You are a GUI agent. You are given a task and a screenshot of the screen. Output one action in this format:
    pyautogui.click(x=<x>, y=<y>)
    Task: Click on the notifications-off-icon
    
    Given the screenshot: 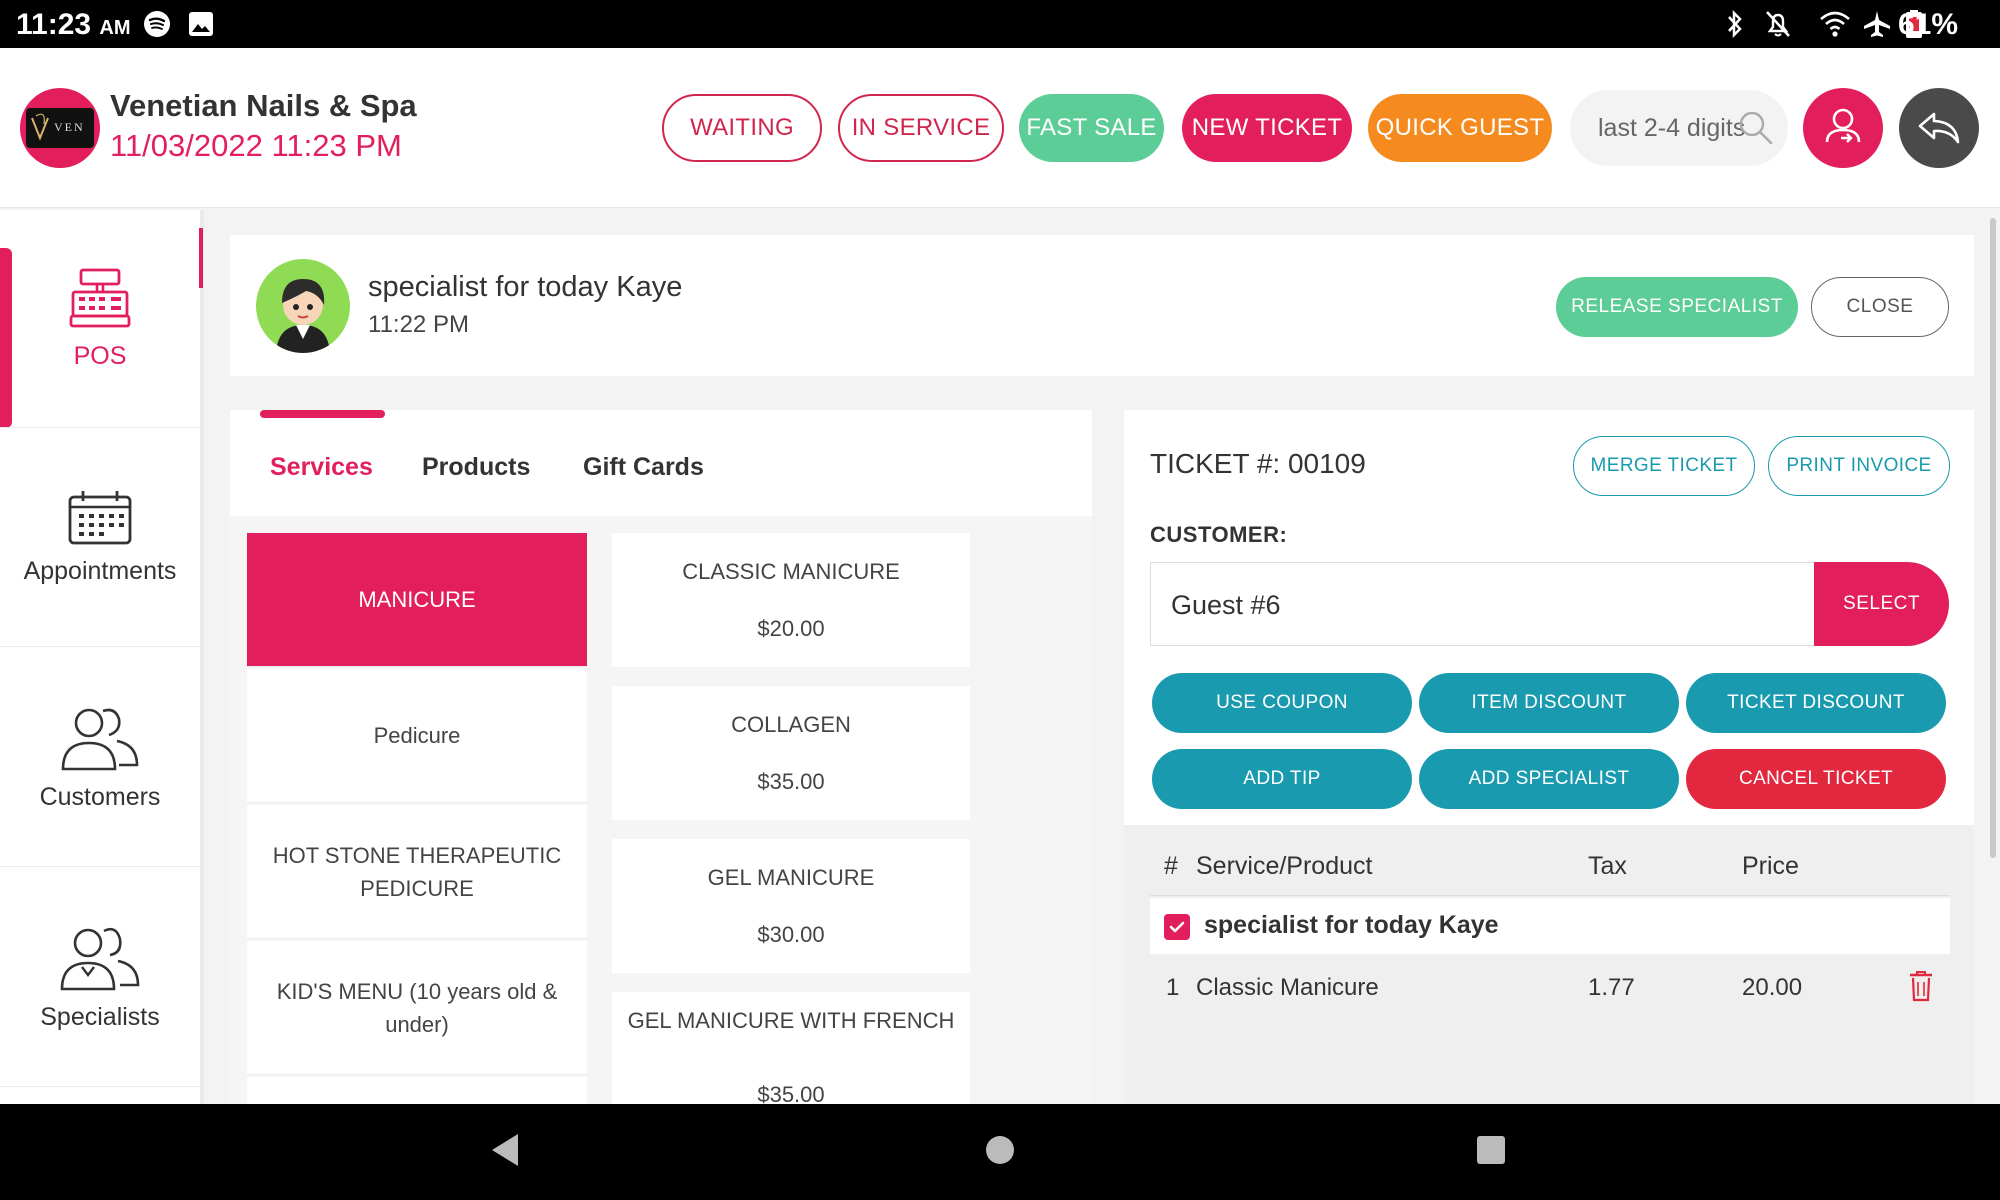 What is the action you would take?
    pyautogui.click(x=1778, y=24)
    